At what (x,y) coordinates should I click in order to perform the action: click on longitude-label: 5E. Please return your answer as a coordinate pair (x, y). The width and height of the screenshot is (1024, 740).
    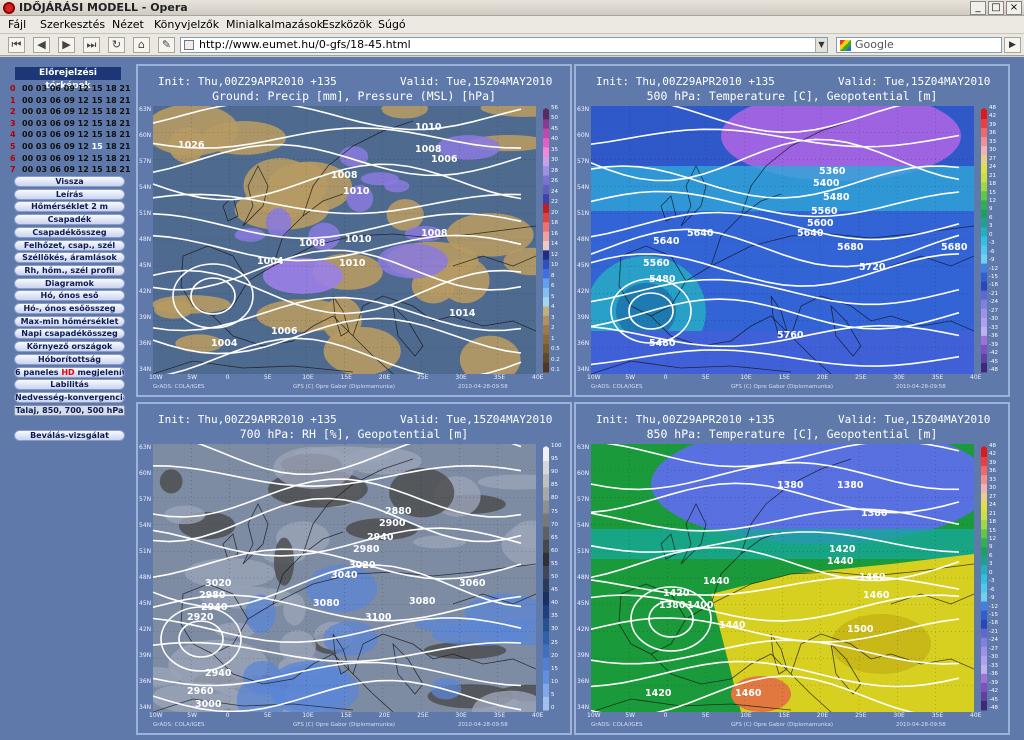
    Looking at the image, I should click on (267, 377).